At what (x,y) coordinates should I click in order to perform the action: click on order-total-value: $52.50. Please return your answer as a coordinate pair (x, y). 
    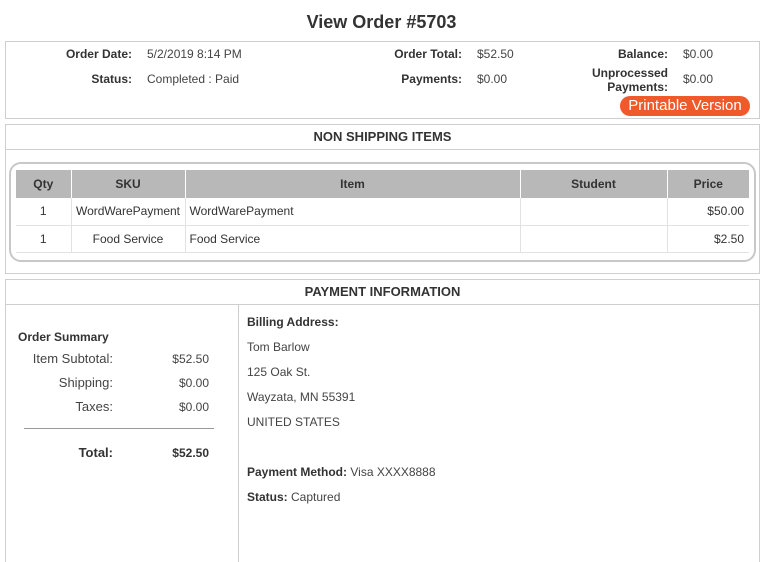
    Looking at the image, I should click on (495, 54).